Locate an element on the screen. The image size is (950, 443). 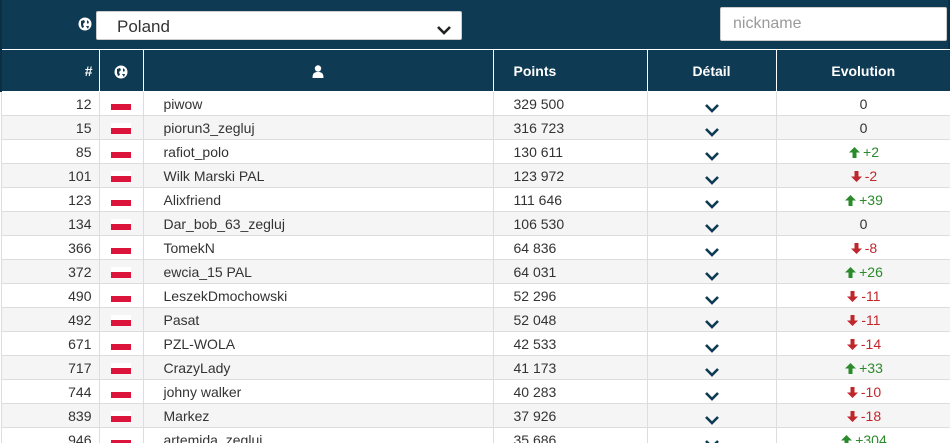
points-cell: 111 646 is located at coordinates (570, 199).